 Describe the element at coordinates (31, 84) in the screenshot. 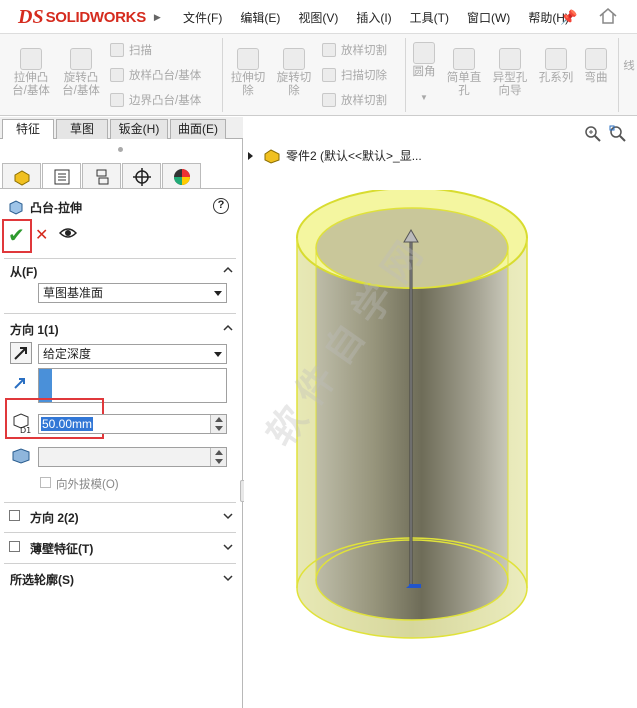

I see `extrude-boss-label: 拉伸凸 台/基体` at that location.